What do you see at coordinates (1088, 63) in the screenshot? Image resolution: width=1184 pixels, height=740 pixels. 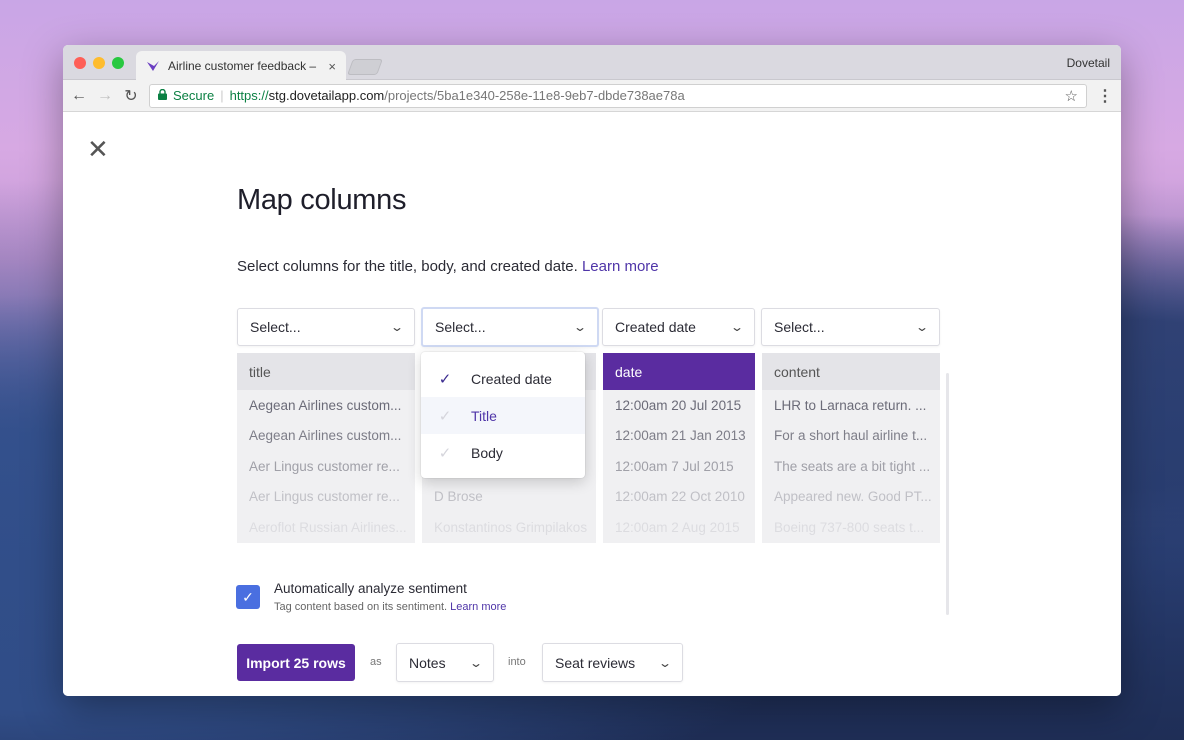 I see `profile-name: Dovetail` at bounding box center [1088, 63].